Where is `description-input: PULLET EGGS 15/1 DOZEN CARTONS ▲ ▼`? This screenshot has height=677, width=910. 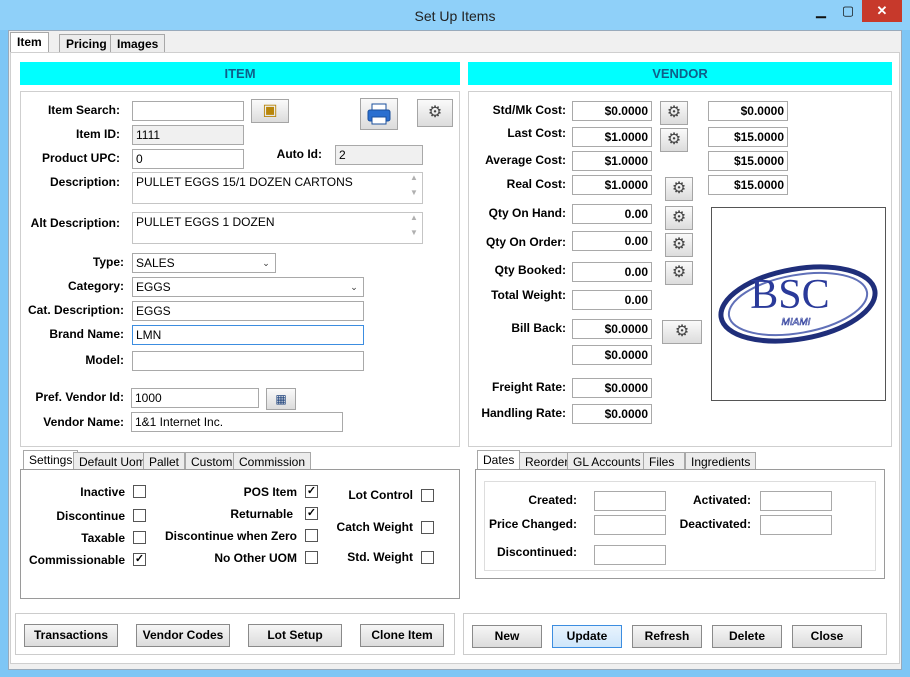 description-input: PULLET EGGS 15/1 DOZEN CARTONS ▲ ▼ is located at coordinates (277, 188).